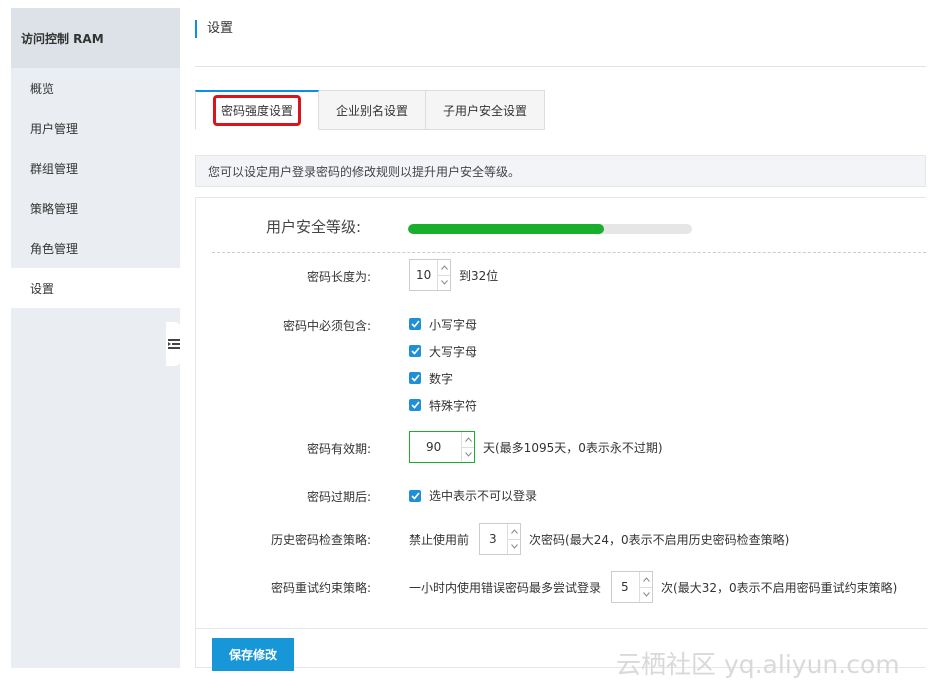 The width and height of the screenshot is (936, 689). I want to click on tab-password-strength-label: 密码强度设置, so click(257, 110).